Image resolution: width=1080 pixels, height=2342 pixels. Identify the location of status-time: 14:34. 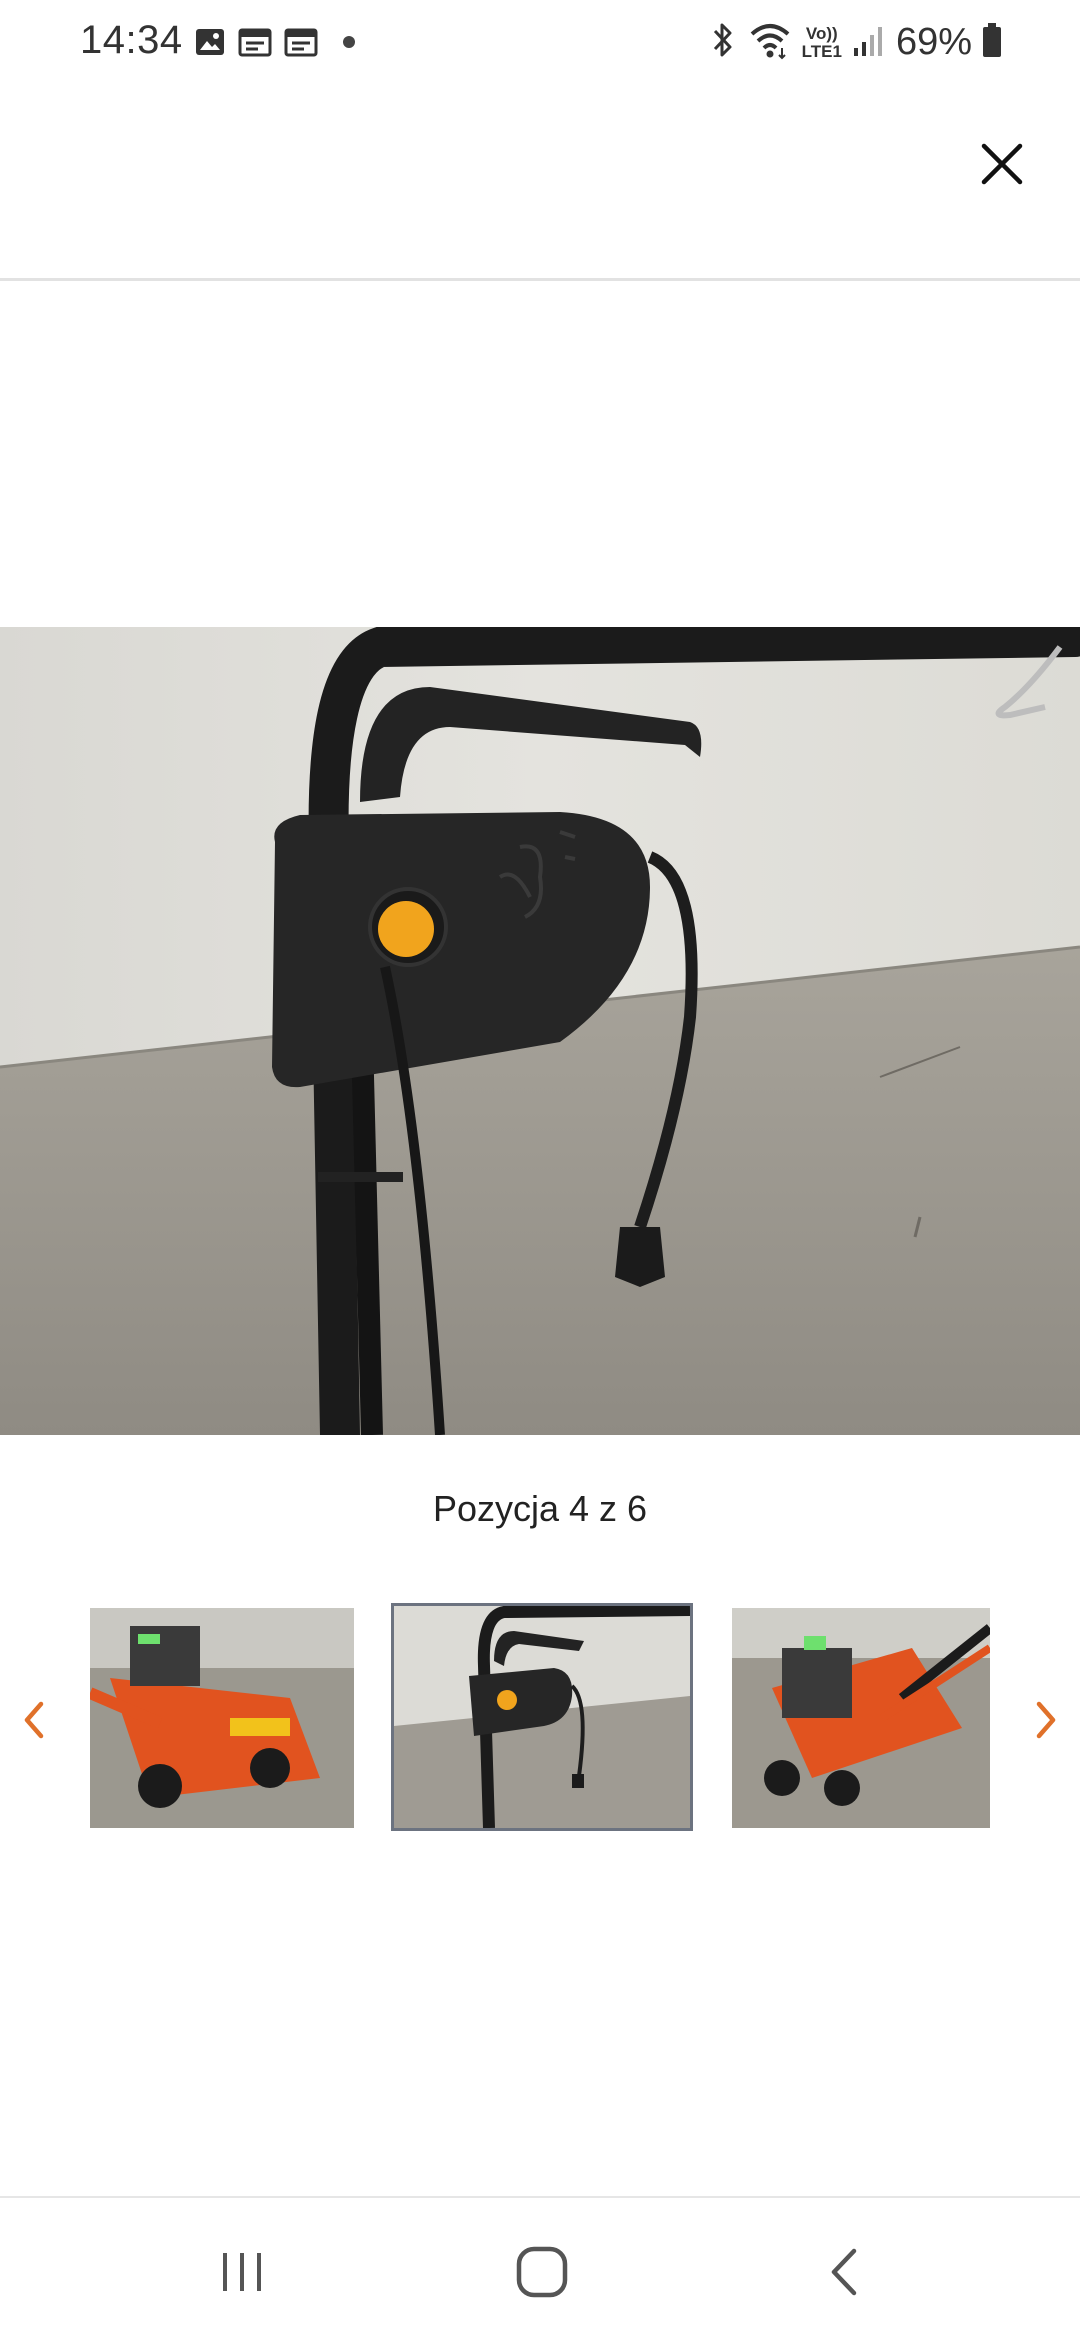
(131, 40).